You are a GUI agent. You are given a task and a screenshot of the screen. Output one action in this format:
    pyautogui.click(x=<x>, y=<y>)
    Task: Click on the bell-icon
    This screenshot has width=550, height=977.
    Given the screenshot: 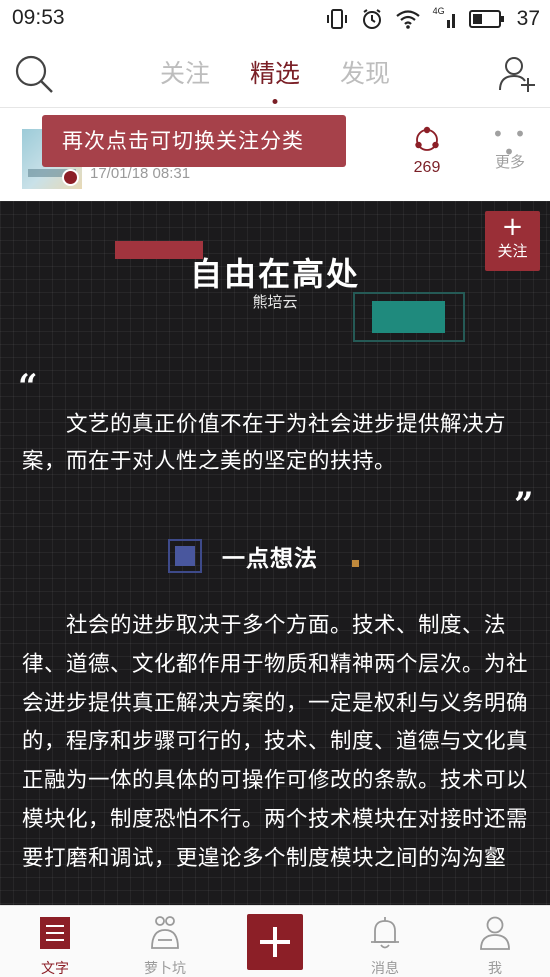 What is the action you would take?
    pyautogui.click(x=385, y=933)
    